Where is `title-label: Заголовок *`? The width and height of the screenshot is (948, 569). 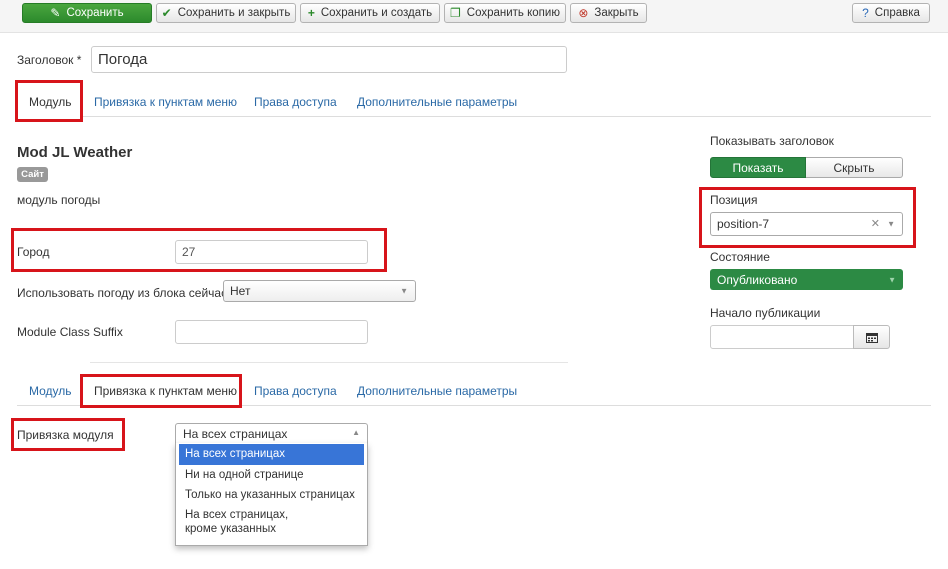
title-label: Заголовок * is located at coordinates (49, 60).